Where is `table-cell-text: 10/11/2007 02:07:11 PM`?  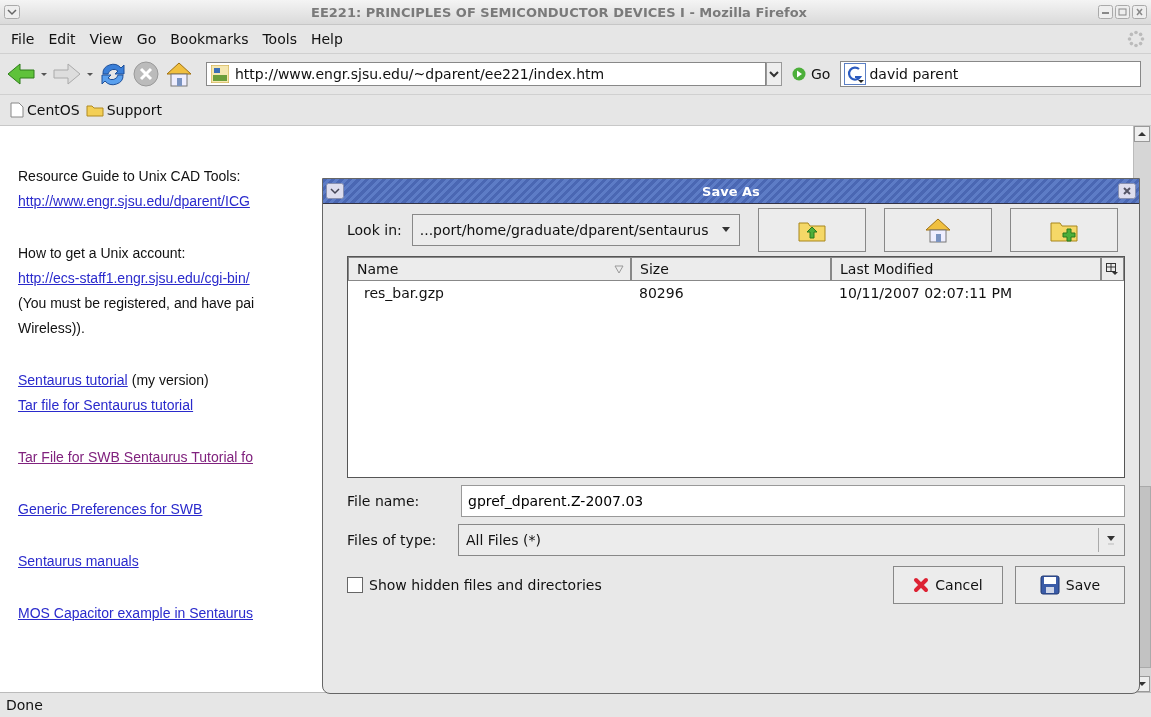
table-cell-text: 10/11/2007 02:07:11 PM is located at coordinates (925, 293).